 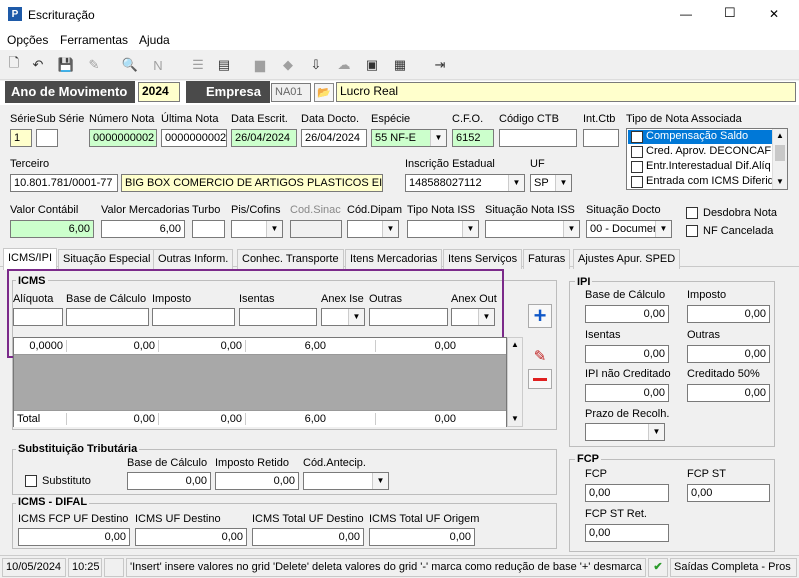 What do you see at coordinates (130, 65) in the screenshot?
I see `print-preview-icon: 🔍` at bounding box center [130, 65].